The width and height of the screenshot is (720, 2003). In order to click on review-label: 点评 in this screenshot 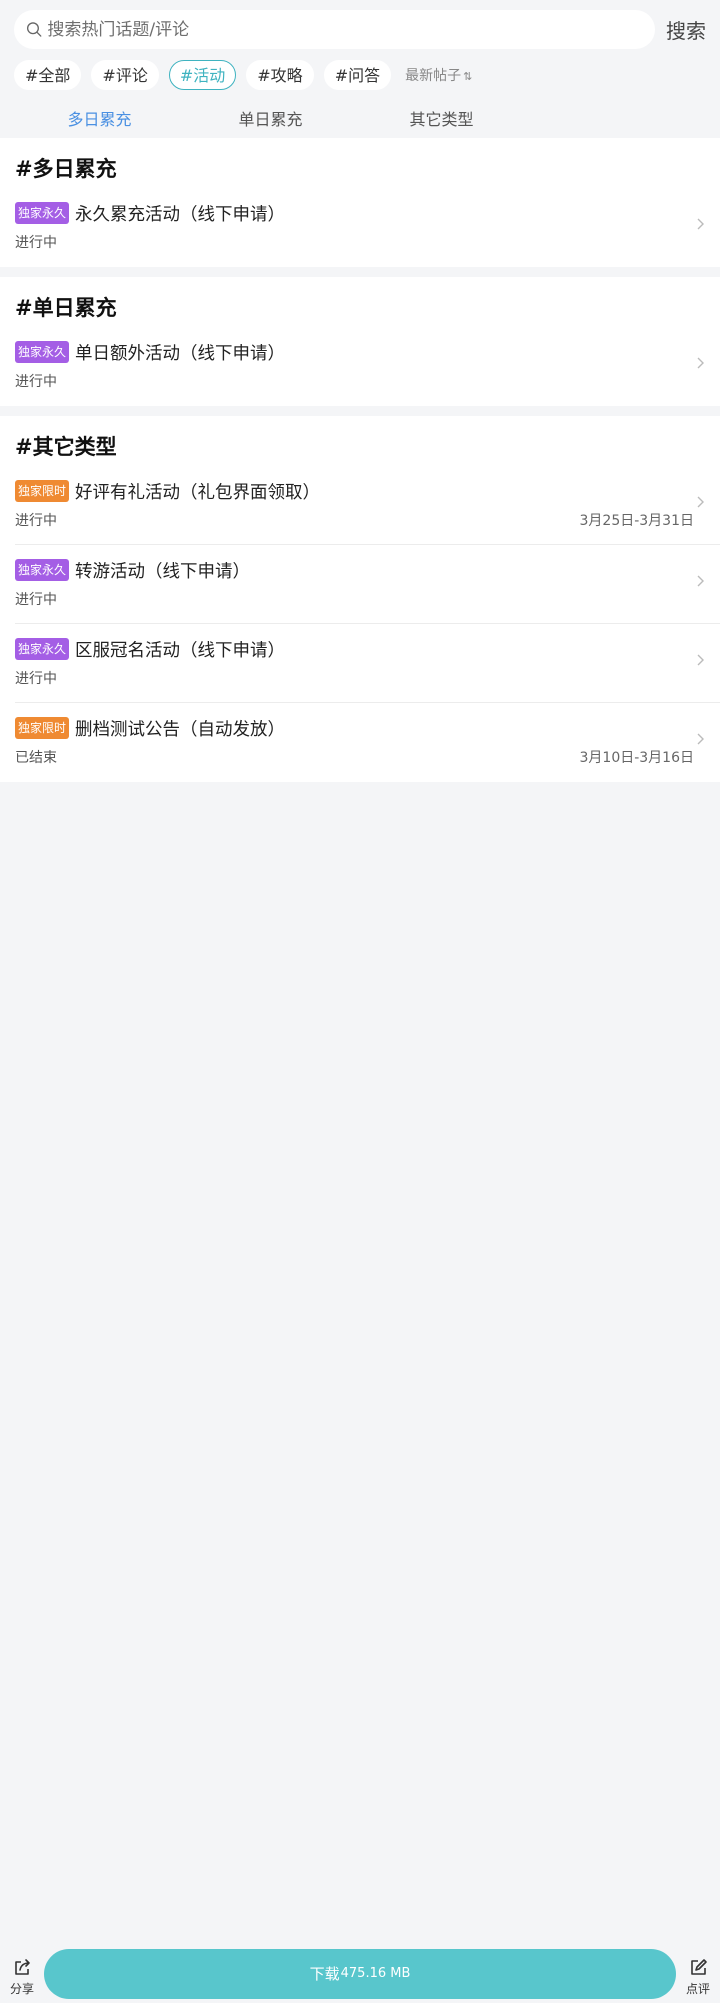, I will do `click(697, 1988)`.